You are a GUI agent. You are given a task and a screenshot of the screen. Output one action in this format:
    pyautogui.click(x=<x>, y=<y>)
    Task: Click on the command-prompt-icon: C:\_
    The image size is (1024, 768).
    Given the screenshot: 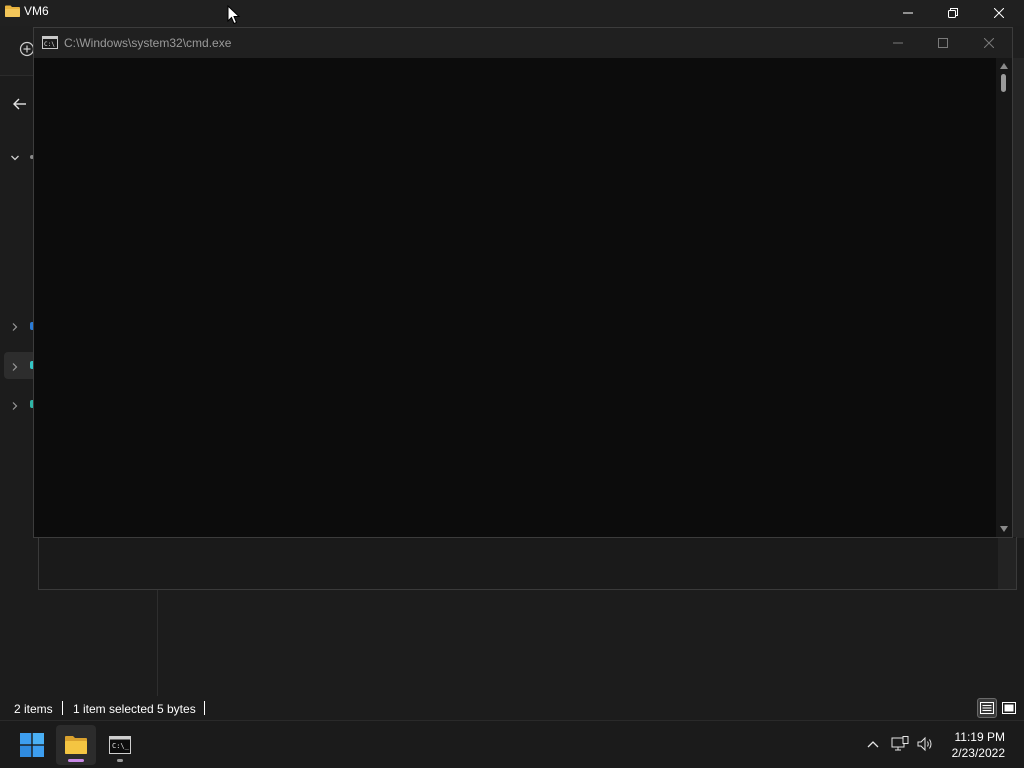 What is the action you would take?
    pyautogui.click(x=120, y=745)
    